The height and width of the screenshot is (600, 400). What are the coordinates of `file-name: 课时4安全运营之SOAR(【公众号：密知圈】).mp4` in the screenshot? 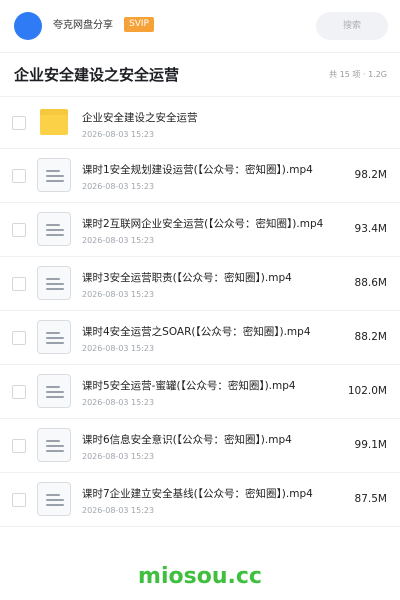 It's located at (213, 332).